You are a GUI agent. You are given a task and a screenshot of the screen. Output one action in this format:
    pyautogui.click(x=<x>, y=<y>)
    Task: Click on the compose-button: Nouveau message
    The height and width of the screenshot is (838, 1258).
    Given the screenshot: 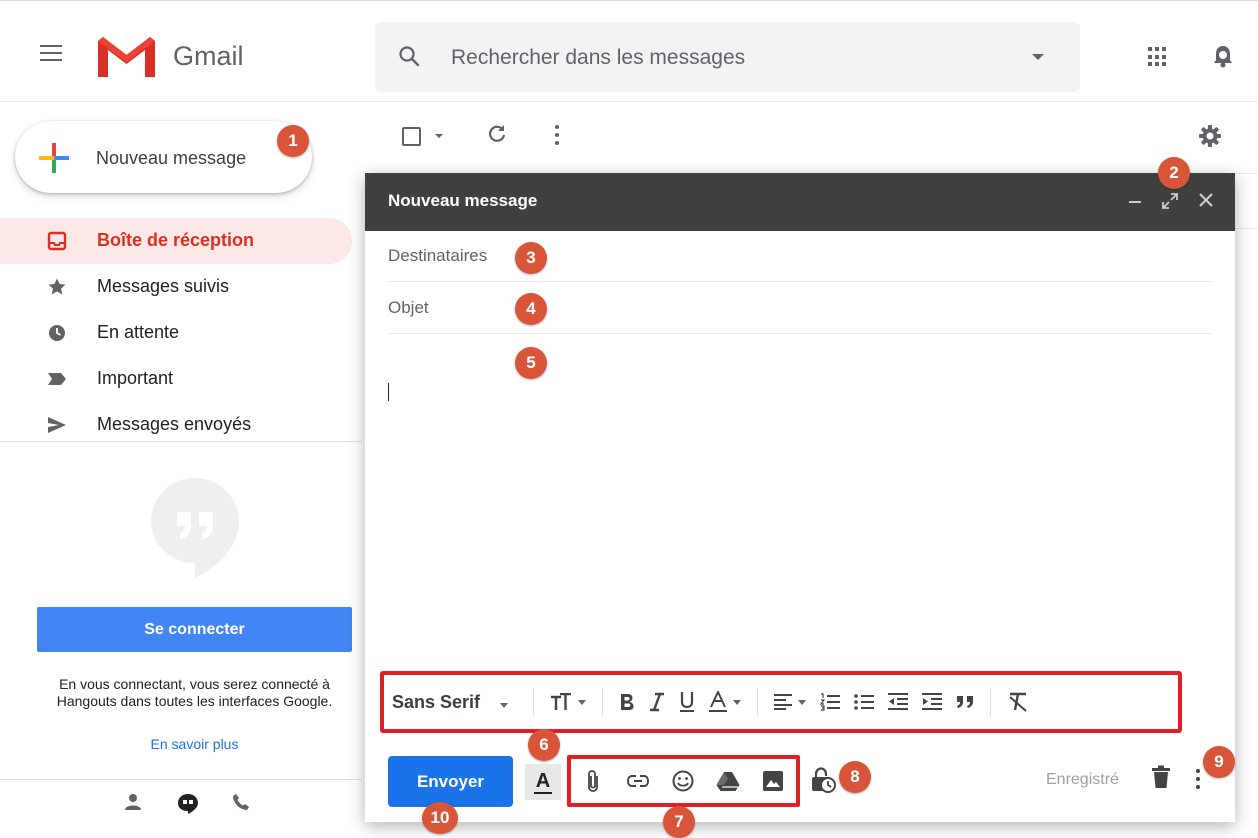 What is the action you would take?
    pyautogui.click(x=163, y=157)
    